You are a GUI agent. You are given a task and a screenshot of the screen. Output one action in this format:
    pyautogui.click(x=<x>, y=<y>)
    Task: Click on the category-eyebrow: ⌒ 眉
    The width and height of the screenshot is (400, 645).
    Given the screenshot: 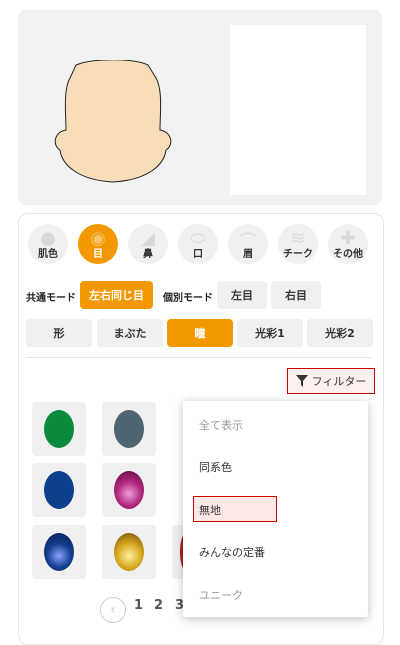 What is the action you would take?
    pyautogui.click(x=248, y=244)
    